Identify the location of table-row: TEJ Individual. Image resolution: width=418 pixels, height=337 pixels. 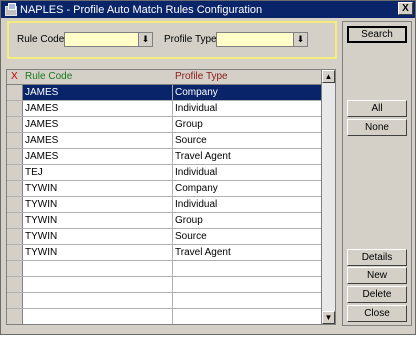
(165, 173).